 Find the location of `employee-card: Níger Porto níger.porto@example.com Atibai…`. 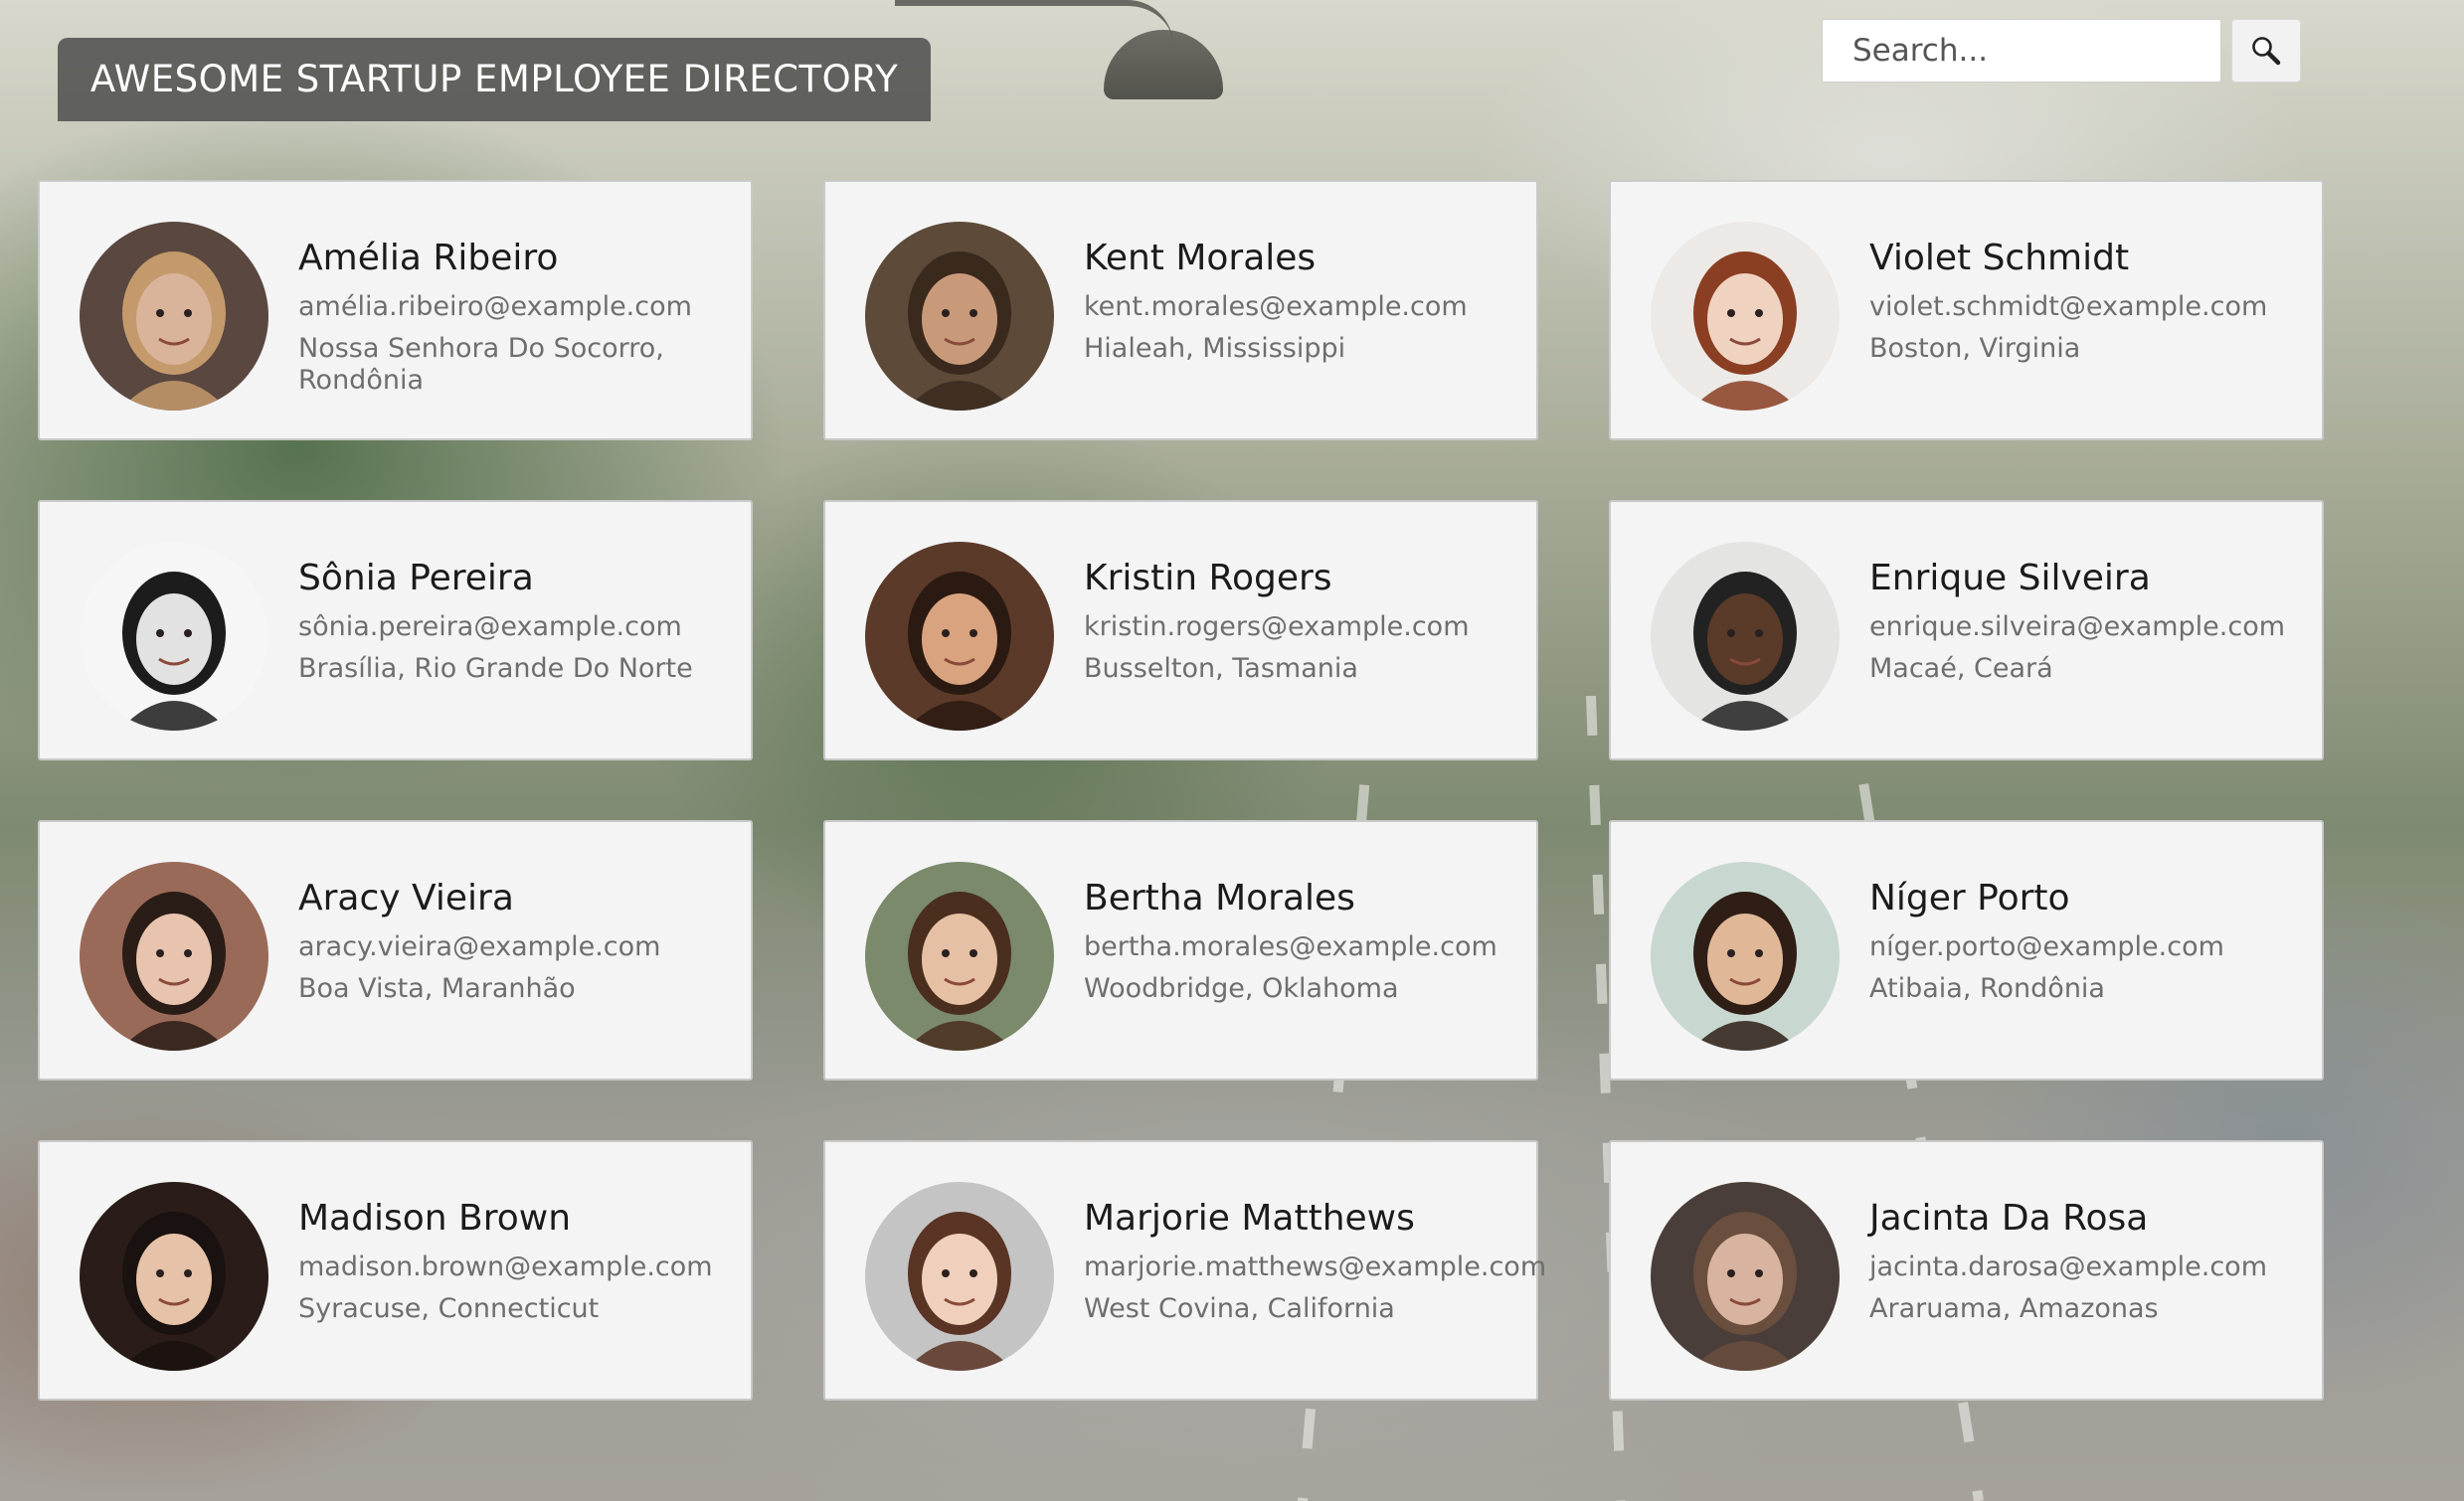

employee-card: Níger Porto níger.porto@example.com Atibai… is located at coordinates (1966, 950).